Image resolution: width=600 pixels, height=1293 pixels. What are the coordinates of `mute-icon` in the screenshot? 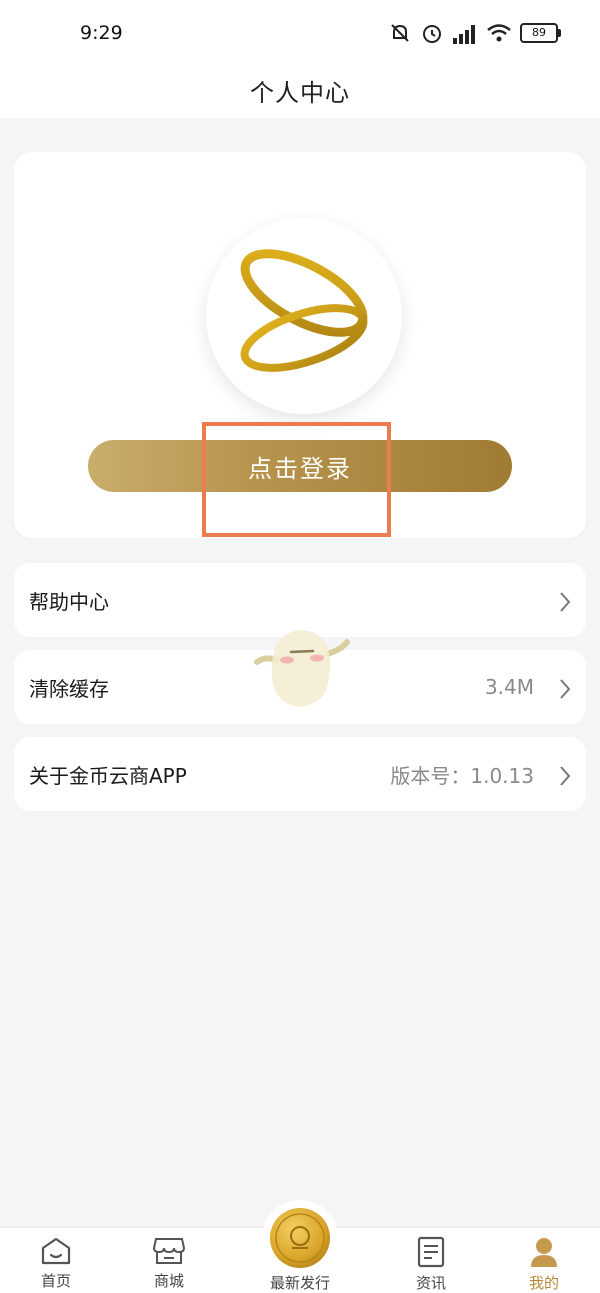 It's located at (400, 33).